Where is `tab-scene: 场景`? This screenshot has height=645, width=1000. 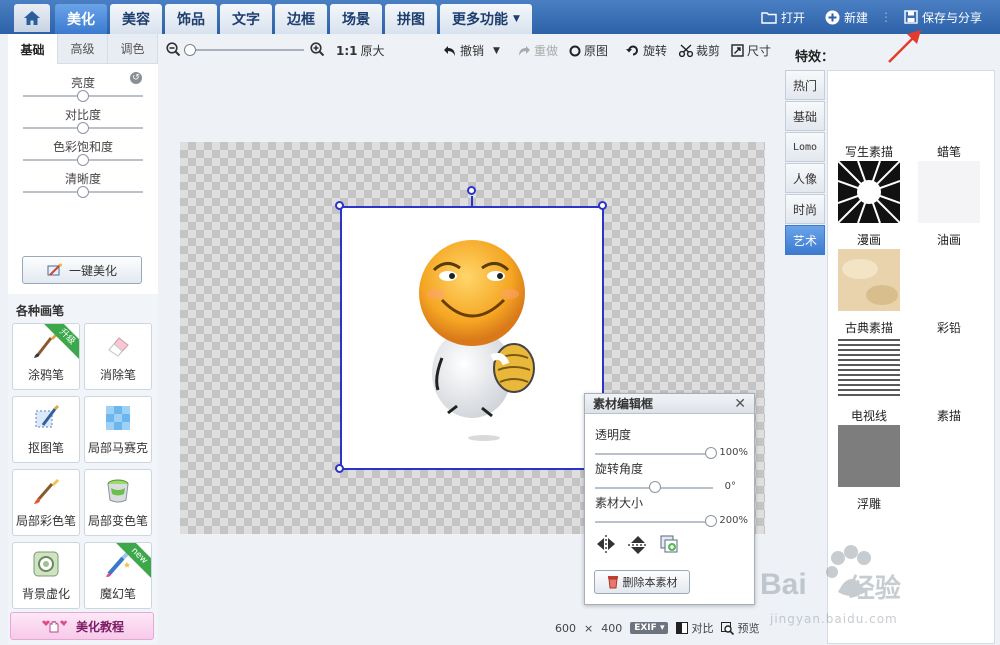 tab-scene: 场景 is located at coordinates (356, 19).